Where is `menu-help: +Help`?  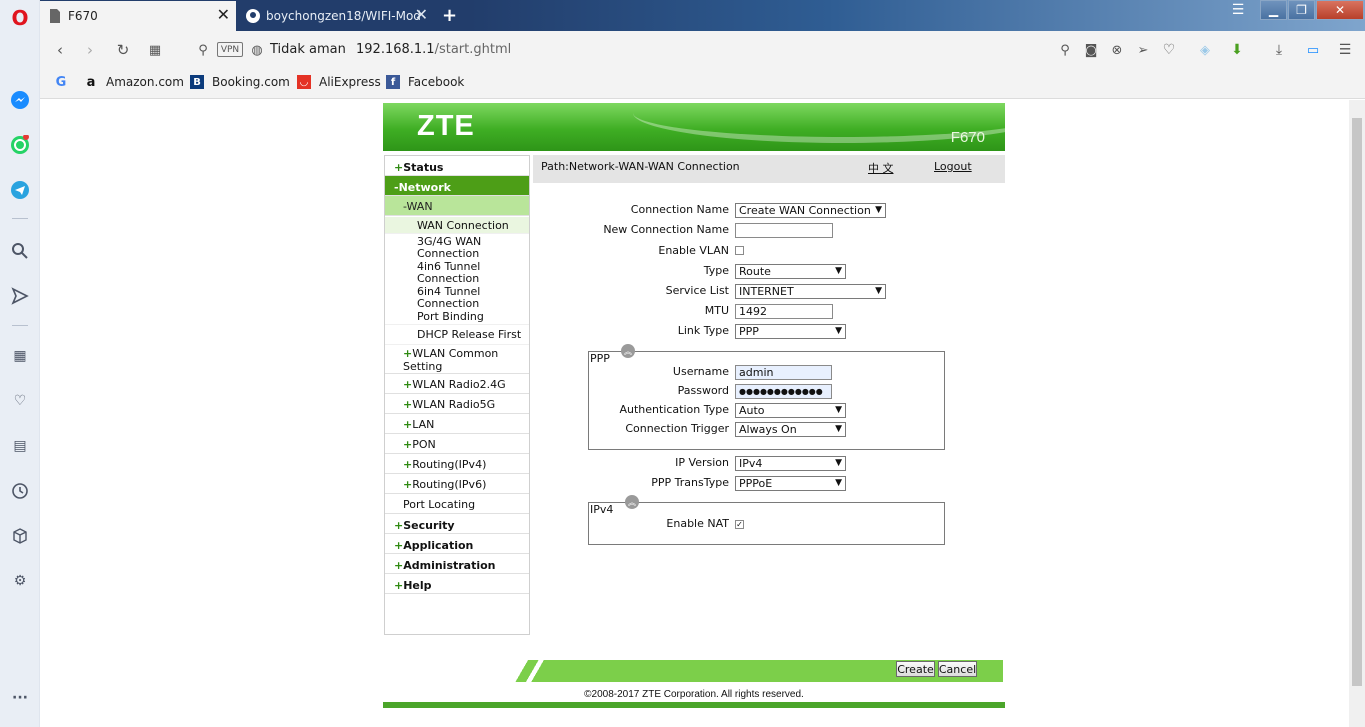
menu-help: +Help is located at coordinates (457, 584).